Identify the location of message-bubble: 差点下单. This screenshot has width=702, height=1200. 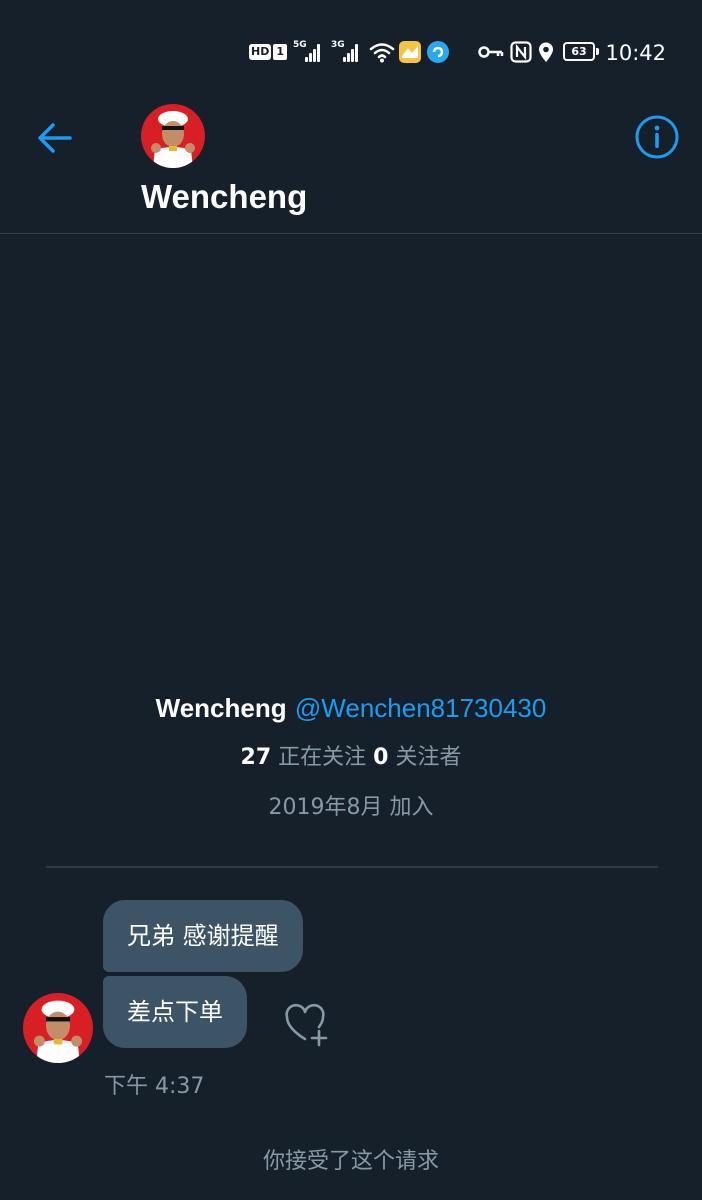
(175, 1012).